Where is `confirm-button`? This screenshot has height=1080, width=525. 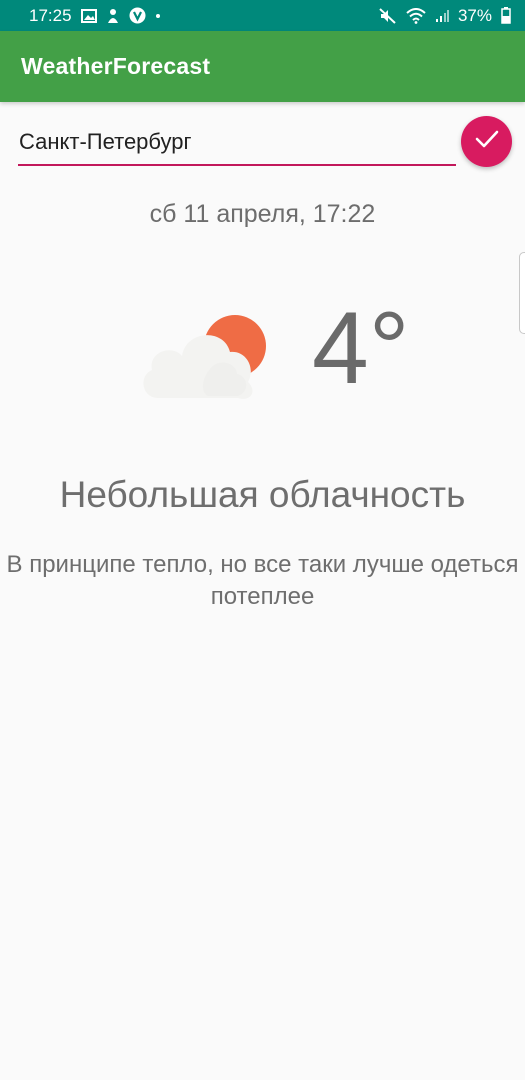
confirm-button is located at coordinates (486, 141).